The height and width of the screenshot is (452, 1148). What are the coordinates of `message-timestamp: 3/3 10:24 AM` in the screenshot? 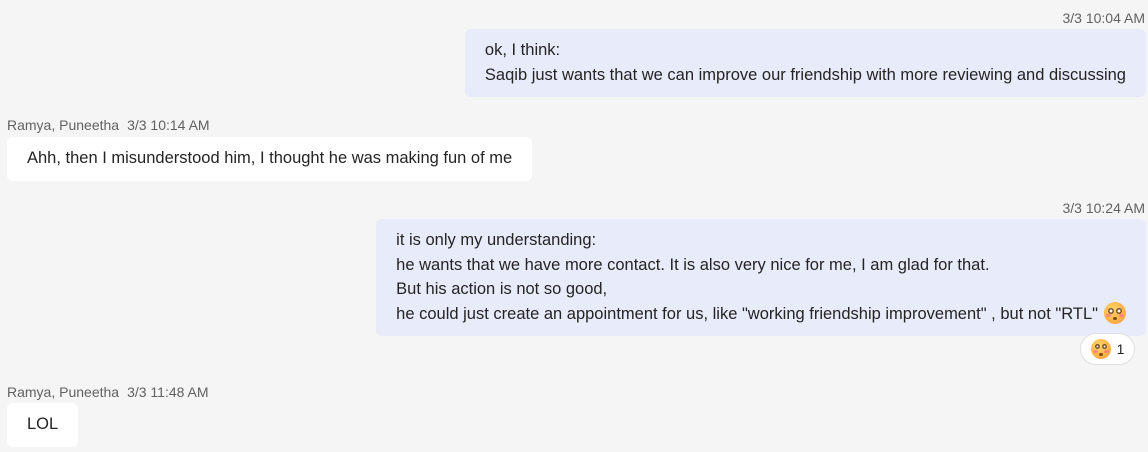 It's located at (1103, 208).